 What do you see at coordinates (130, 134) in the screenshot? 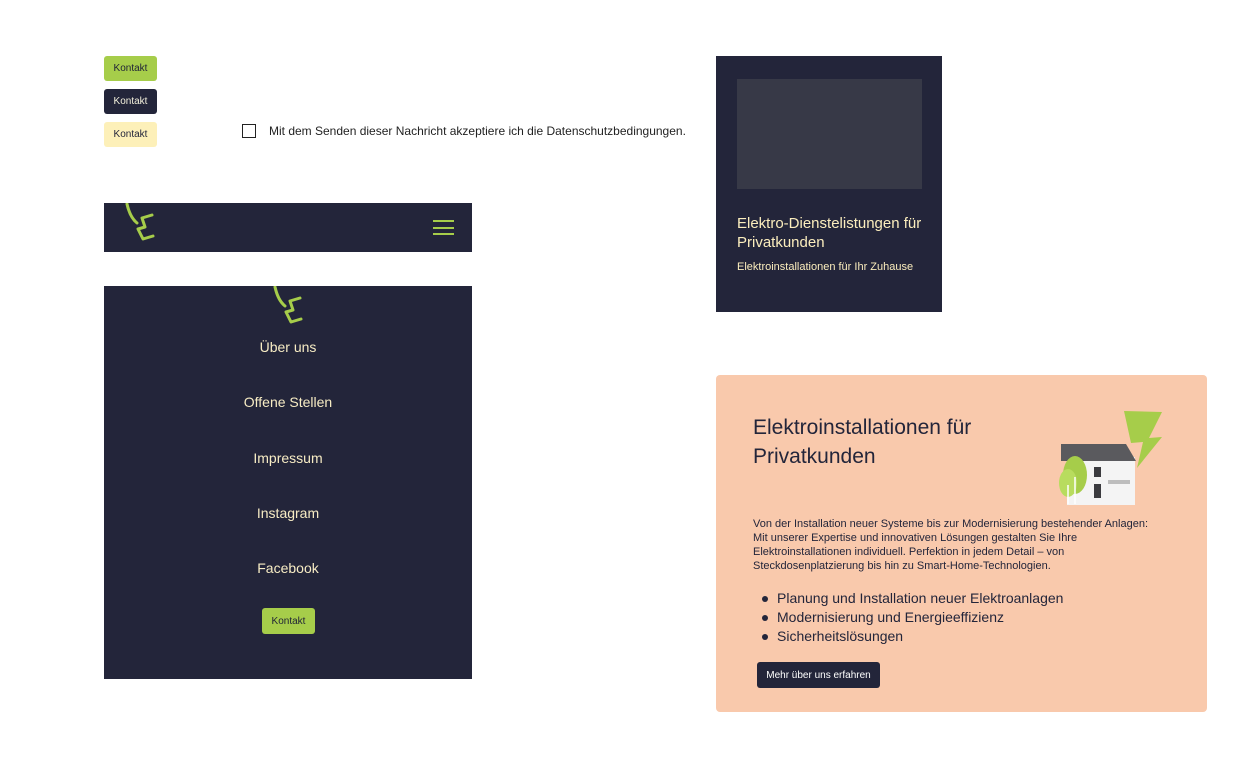
I see `contact-button-yellow: Kontakt` at bounding box center [130, 134].